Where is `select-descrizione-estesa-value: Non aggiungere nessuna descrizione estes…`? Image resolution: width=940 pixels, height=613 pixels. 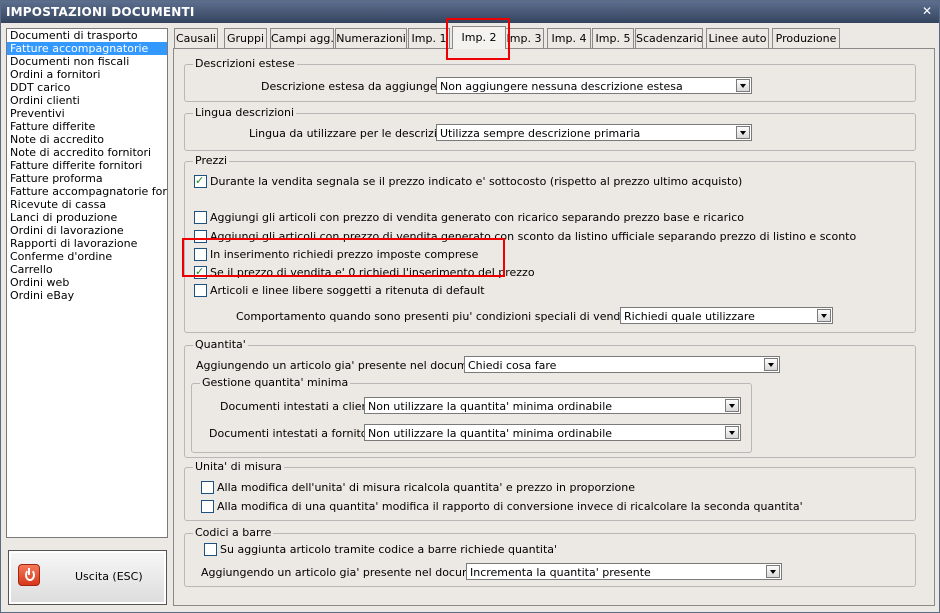 select-descrizione-estesa-value: Non aggiungere nessuna descrizione estes… is located at coordinates (561, 86).